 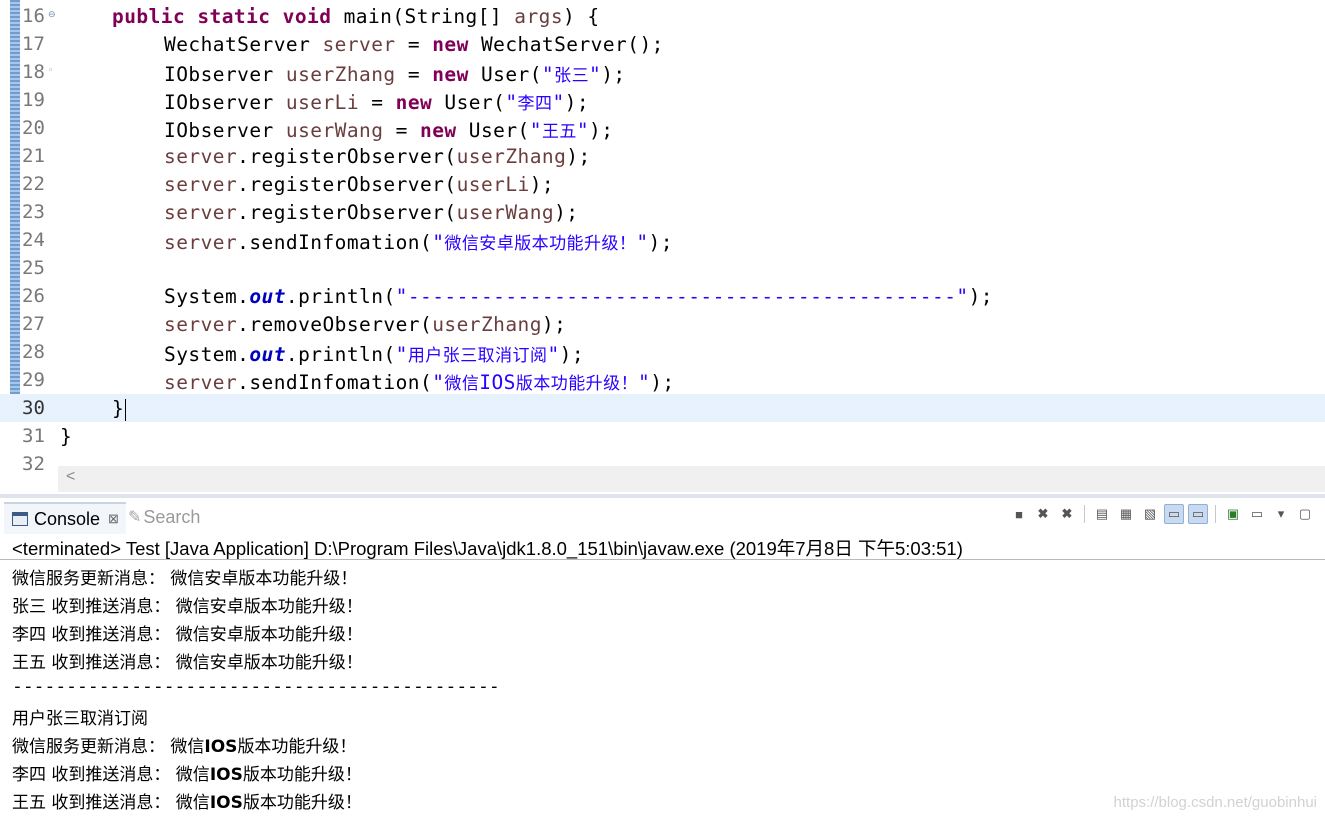 What do you see at coordinates (33, 352) in the screenshot?
I see `line-number: 28` at bounding box center [33, 352].